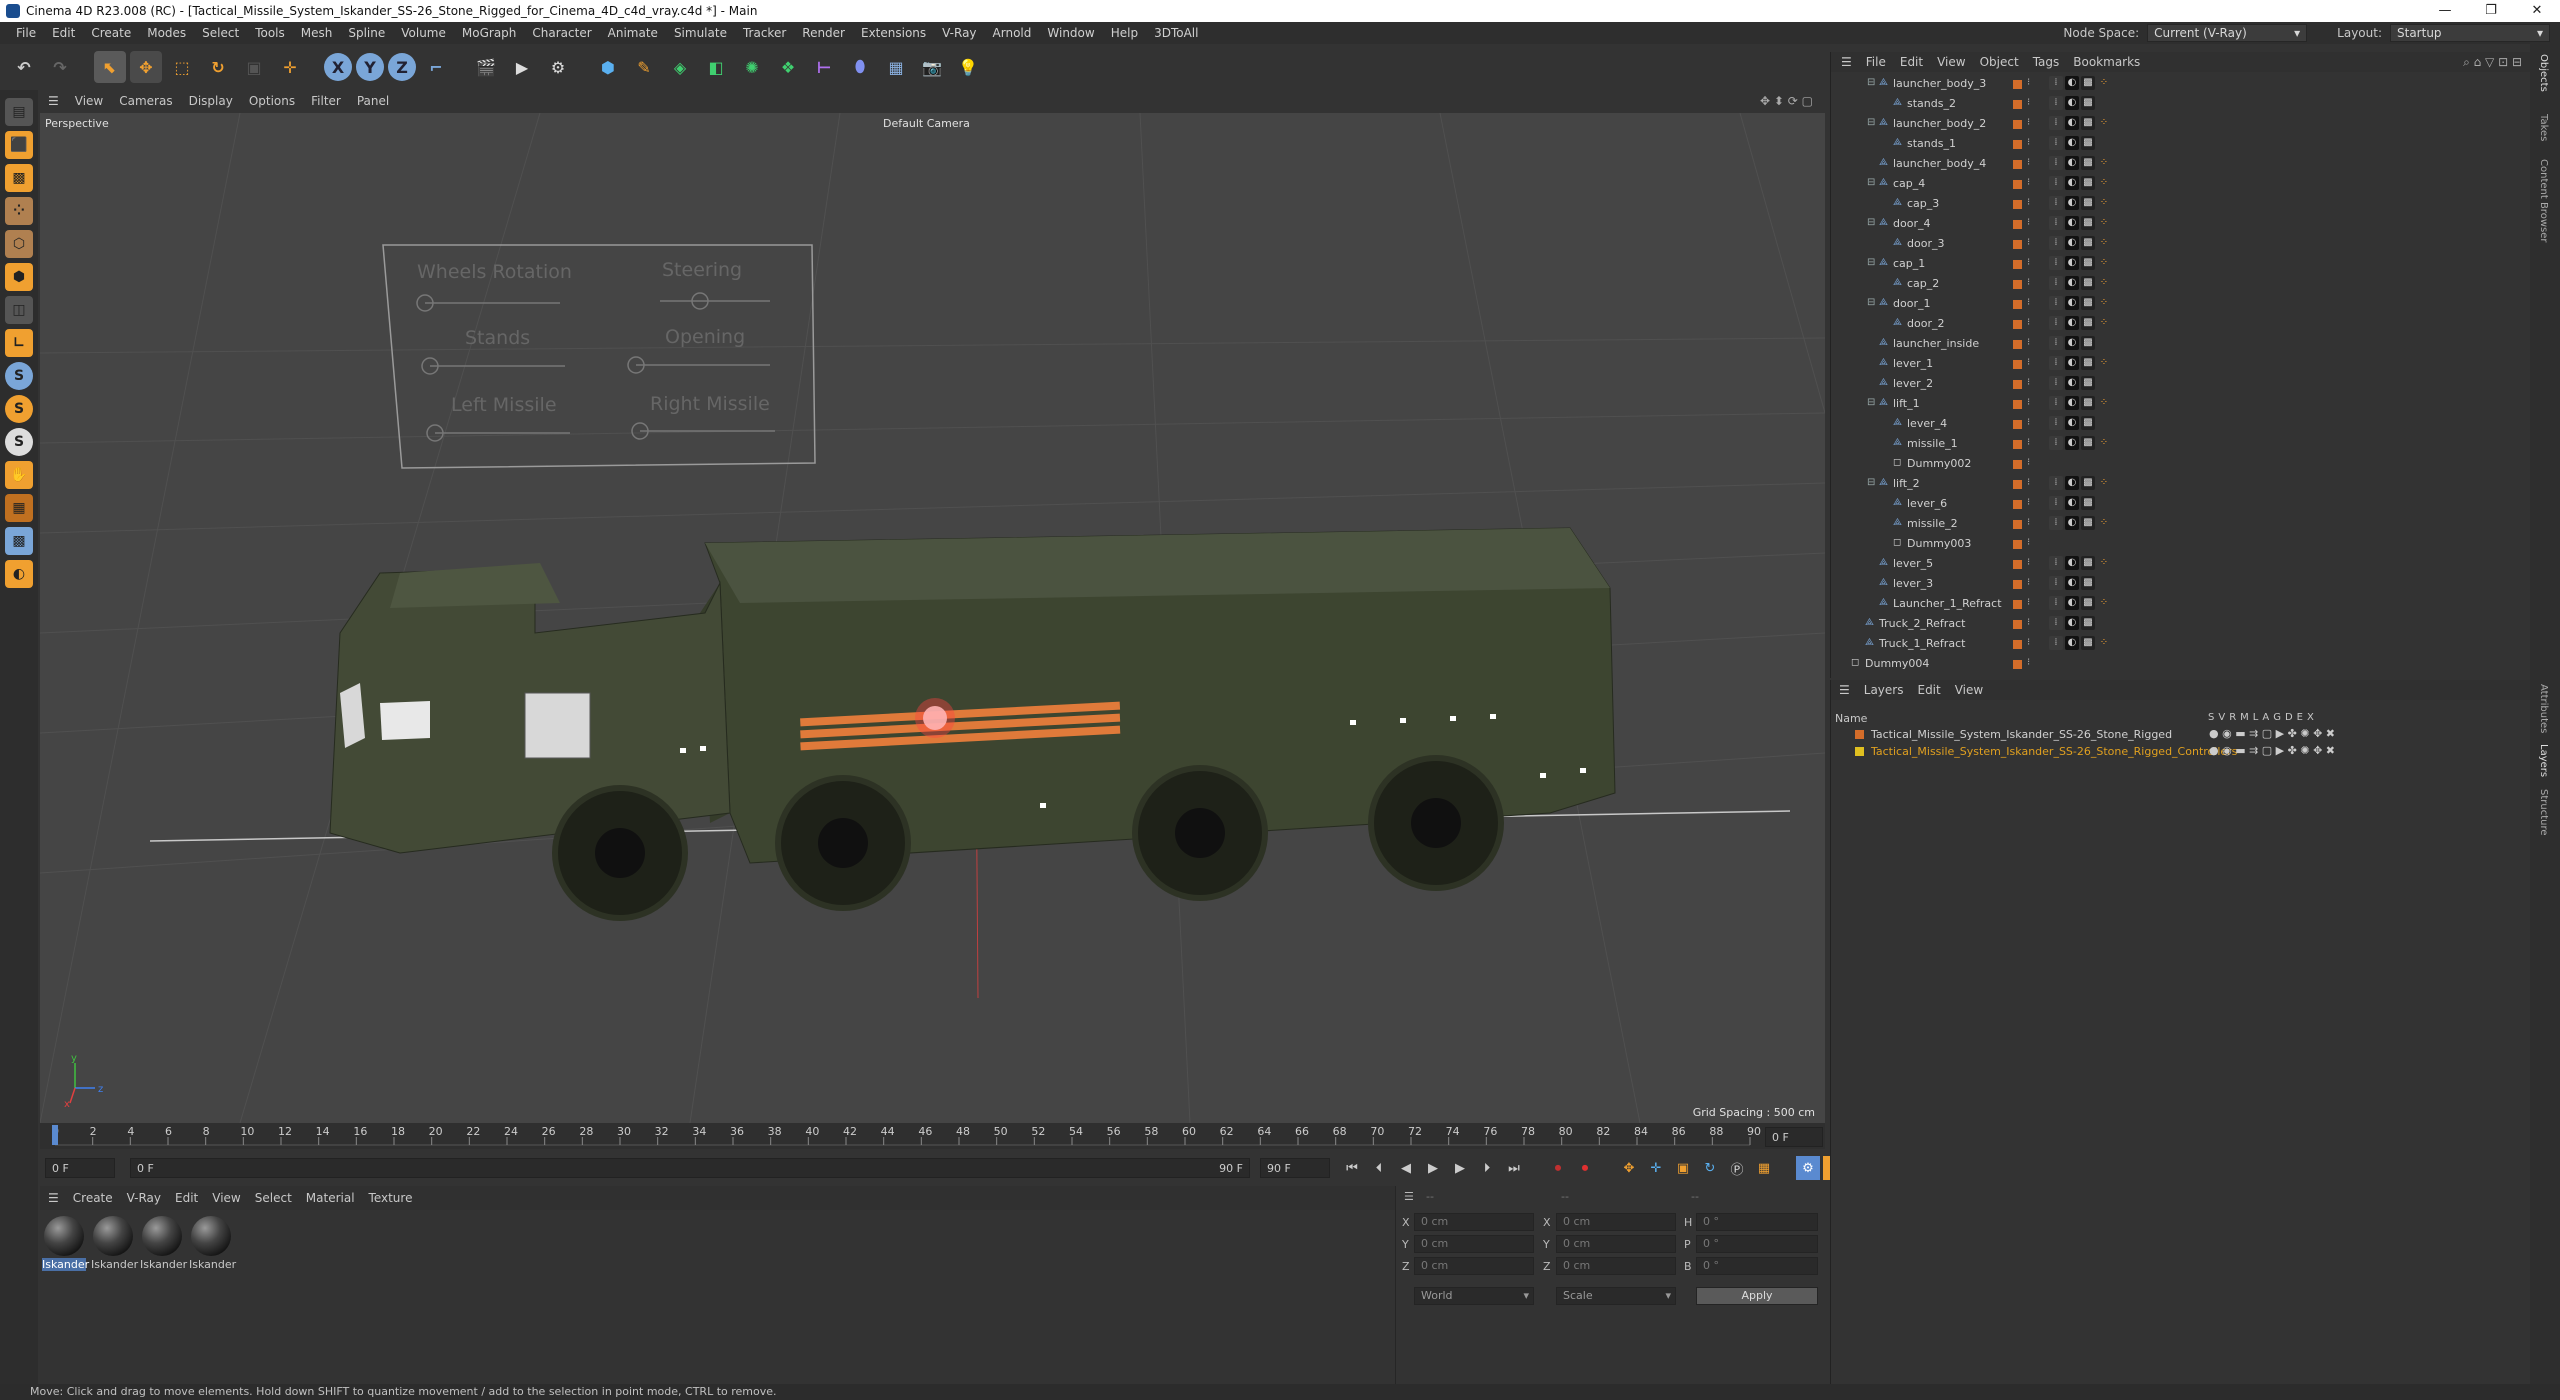  What do you see at coordinates (2176, 244) in the screenshot?
I see `object-row: ⟁ door_3 ⁝ ⁞ ◐ ▩ ⁘` at bounding box center [2176, 244].